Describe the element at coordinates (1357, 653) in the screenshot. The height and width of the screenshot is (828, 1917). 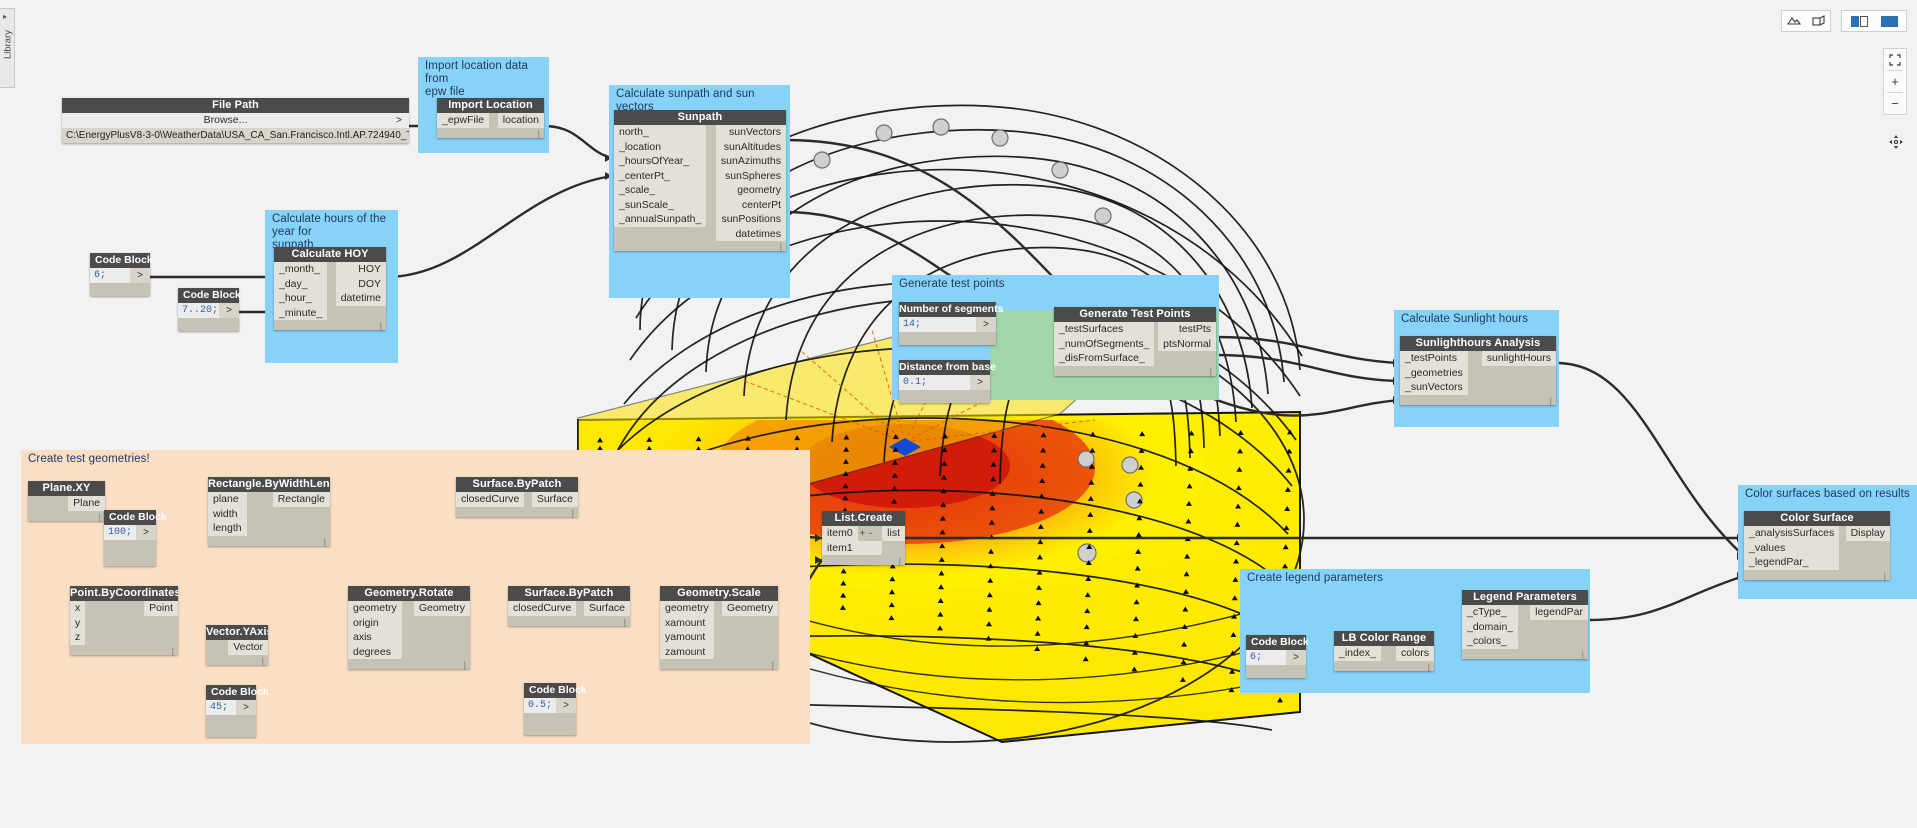
I see `port-index: _index_` at that location.